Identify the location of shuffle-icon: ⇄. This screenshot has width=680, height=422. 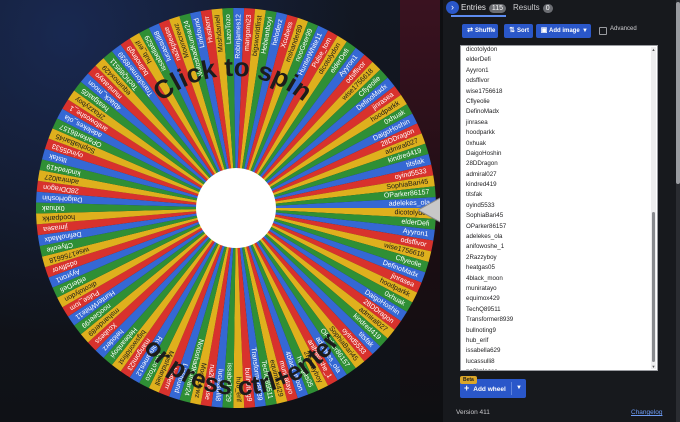
(470, 30).